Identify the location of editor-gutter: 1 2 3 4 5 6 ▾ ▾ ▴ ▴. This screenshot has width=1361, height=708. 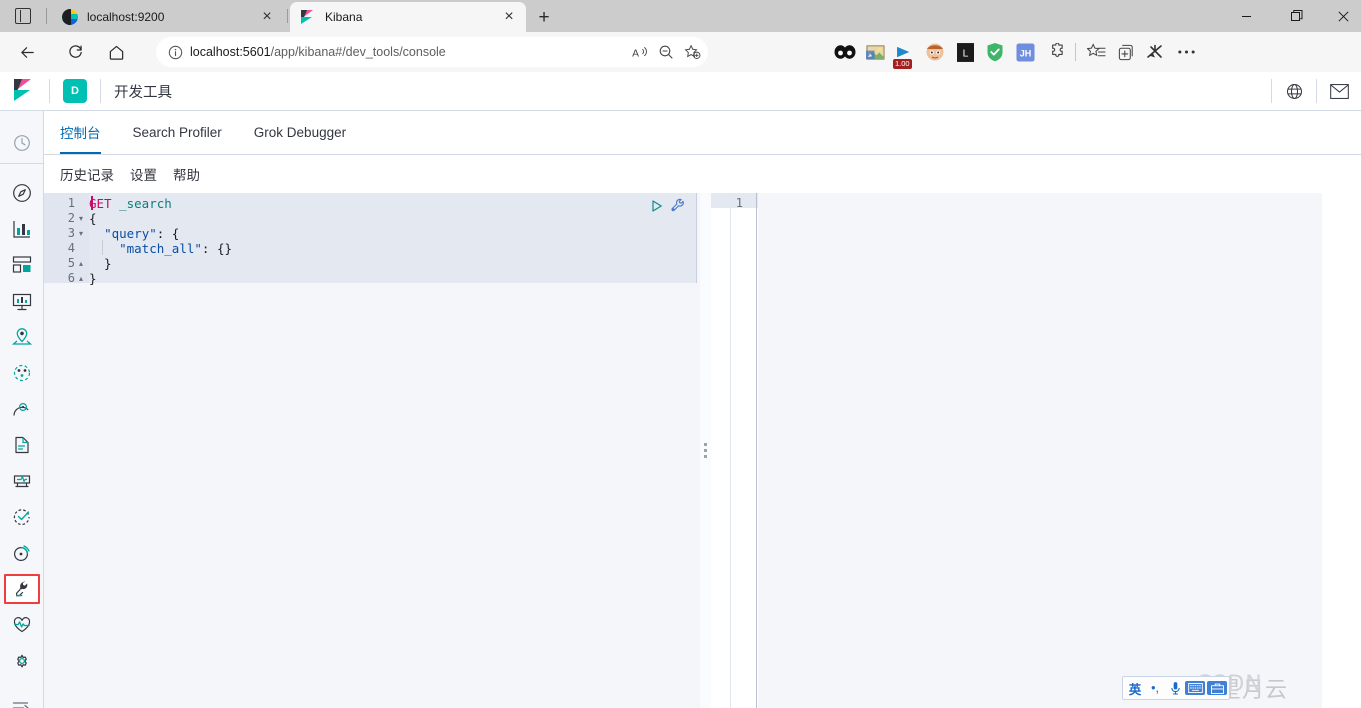
(66, 450).